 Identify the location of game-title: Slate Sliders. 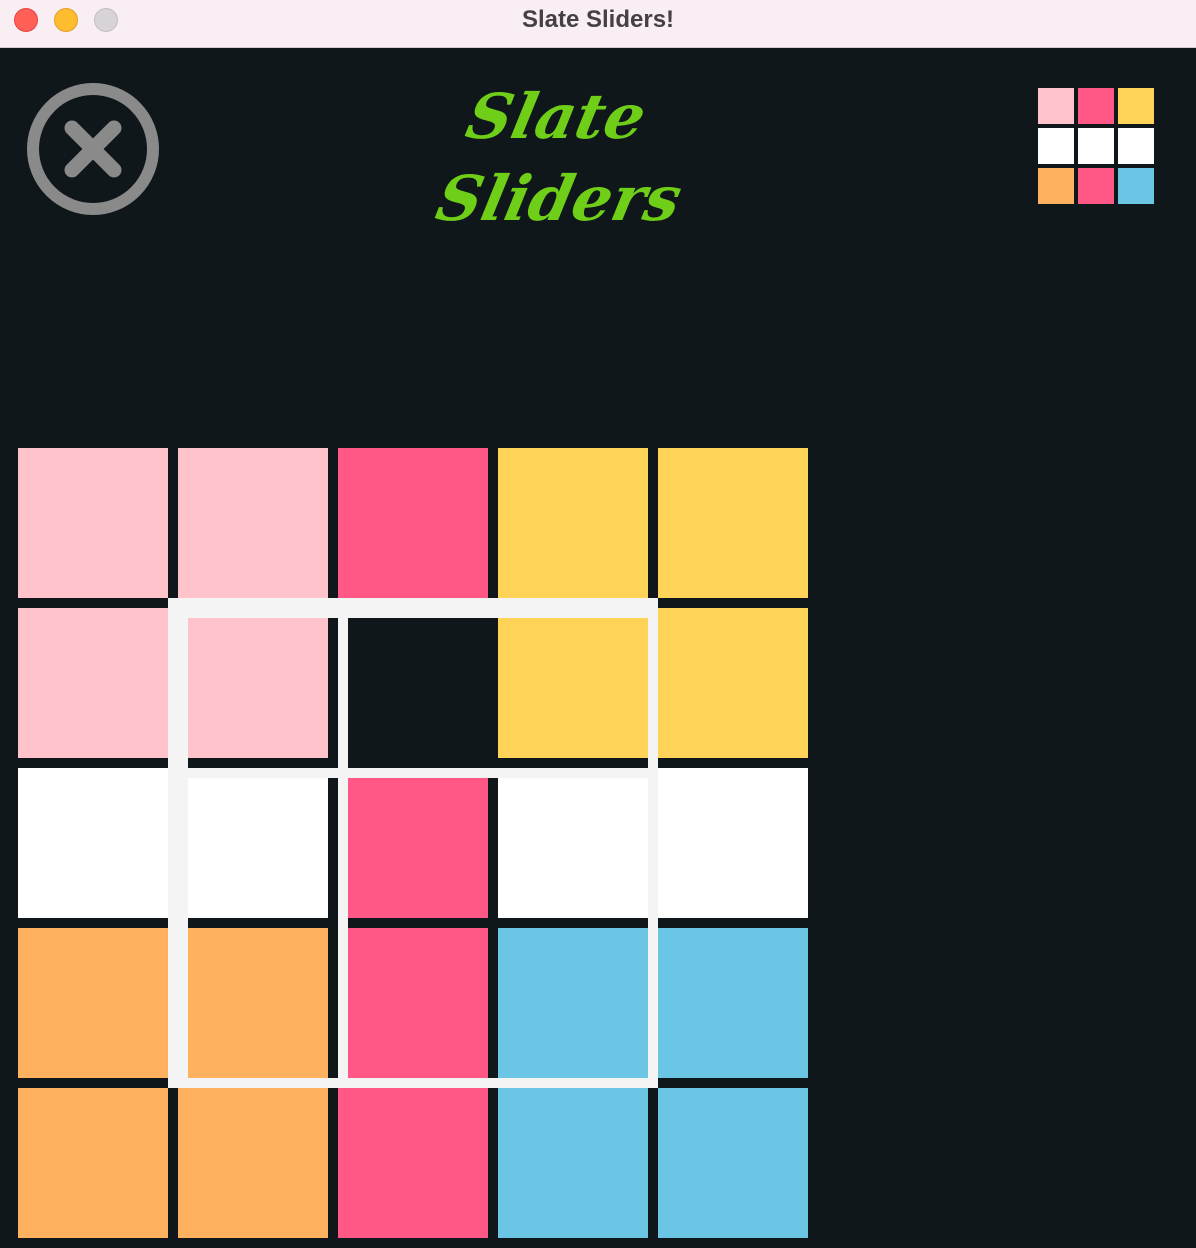
(590, 160).